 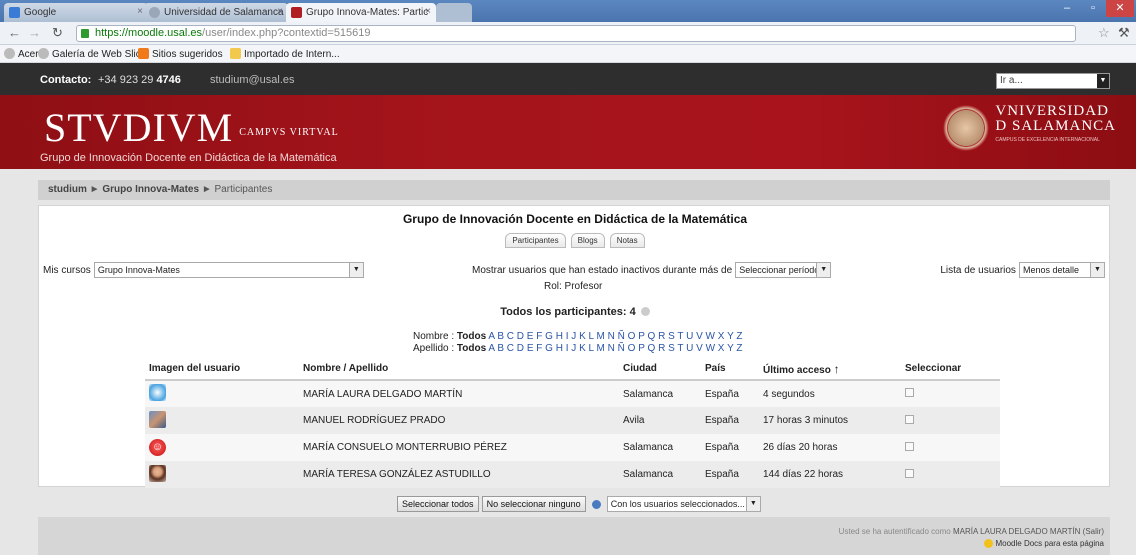 What do you see at coordinates (216, 12) in the screenshot?
I see `browser-tab-usal: Universidad de Salamanca | ×` at bounding box center [216, 12].